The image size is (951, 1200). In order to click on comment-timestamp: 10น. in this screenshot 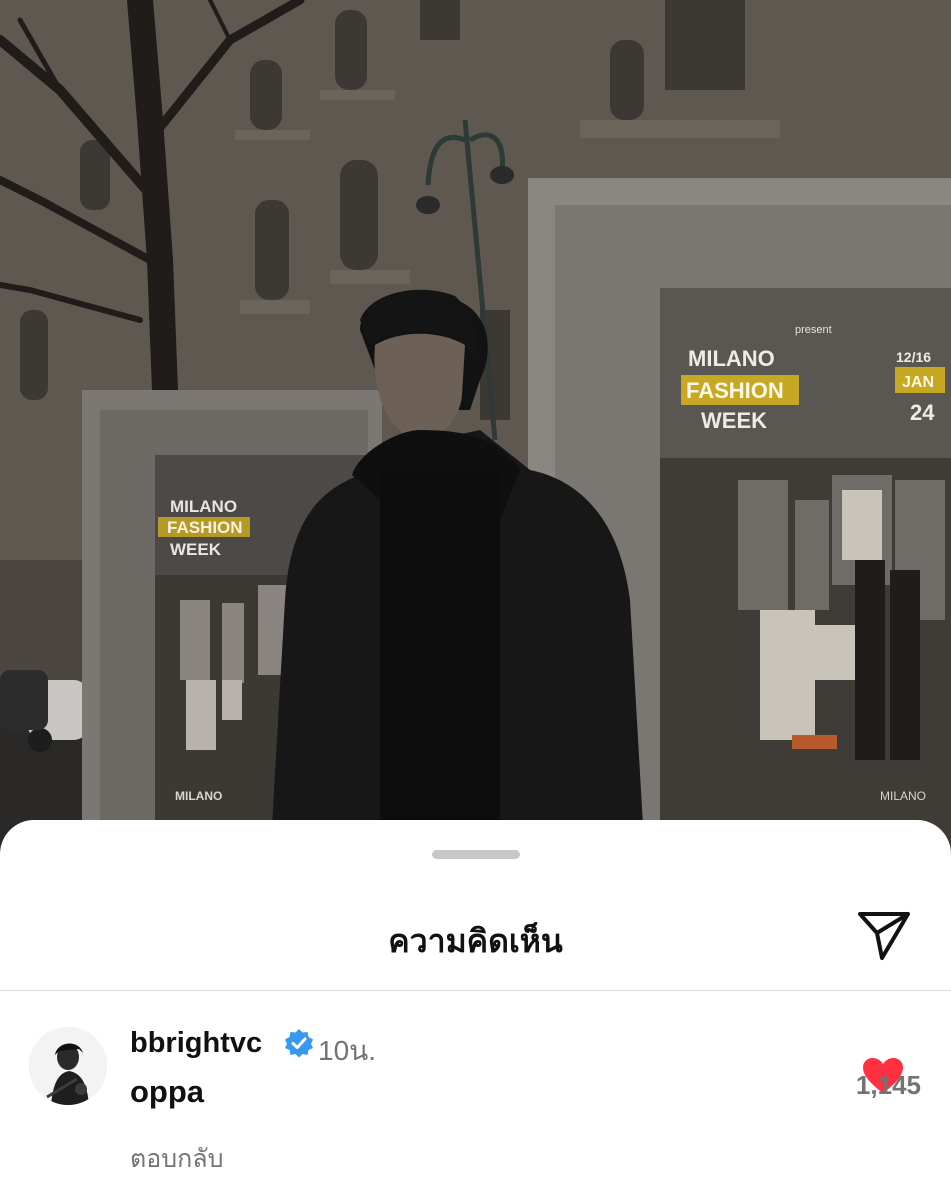, I will do `click(347, 1050)`.